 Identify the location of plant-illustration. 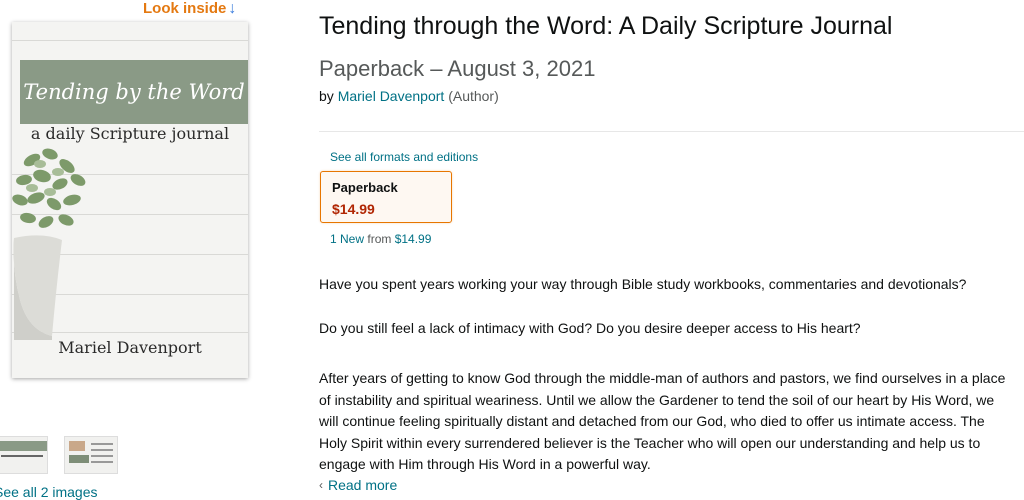
(49, 244).